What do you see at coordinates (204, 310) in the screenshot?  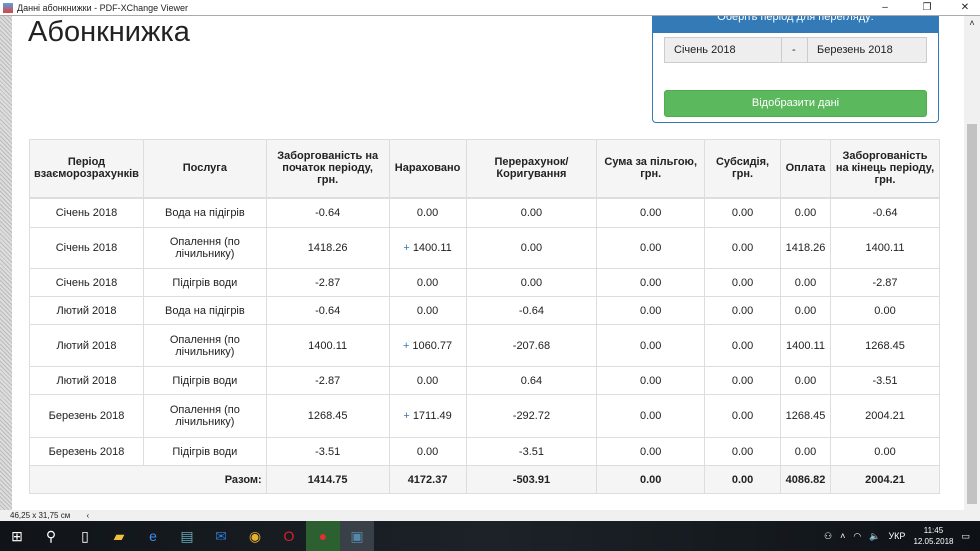 I see `table-cell: Вода на підігрів` at bounding box center [204, 310].